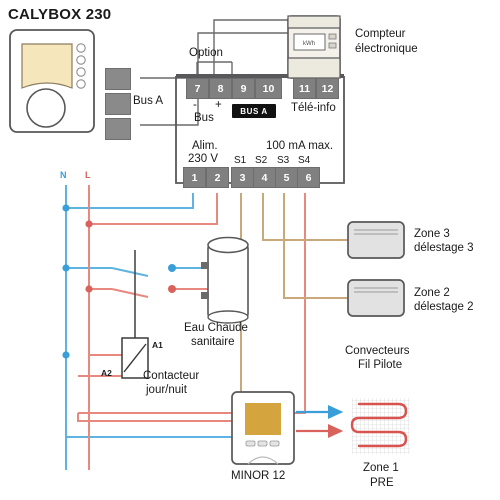 This screenshot has width=500, height=500. I want to click on bus-word-label: Bus, so click(204, 118).